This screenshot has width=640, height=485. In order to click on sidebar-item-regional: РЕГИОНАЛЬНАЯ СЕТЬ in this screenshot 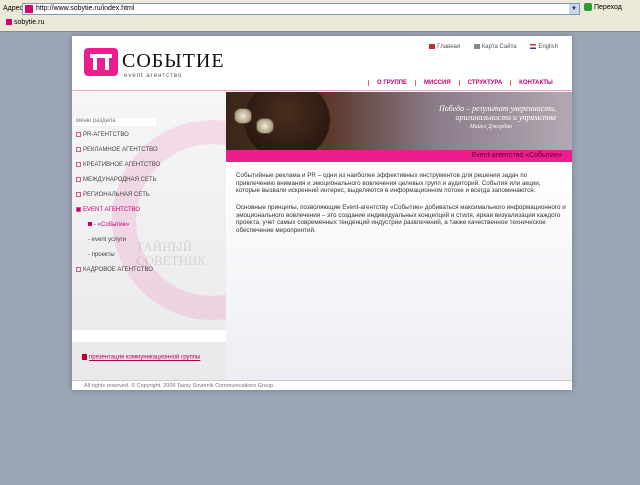, I will do `click(118, 199)`.